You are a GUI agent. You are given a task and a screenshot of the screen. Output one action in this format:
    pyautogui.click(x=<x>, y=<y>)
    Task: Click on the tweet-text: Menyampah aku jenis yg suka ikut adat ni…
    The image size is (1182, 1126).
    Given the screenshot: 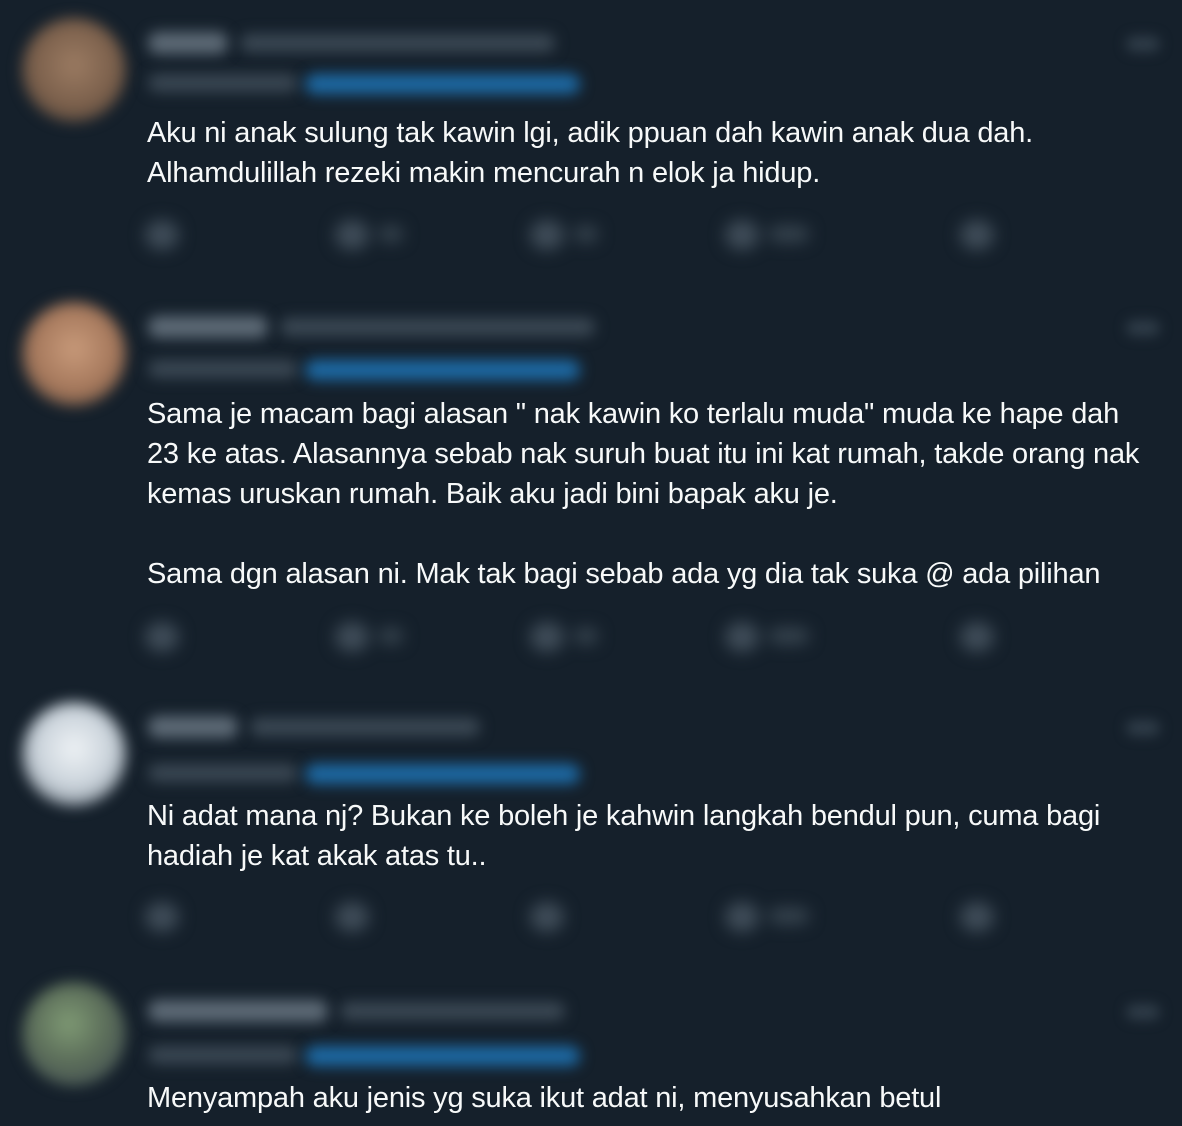 What is the action you would take?
    pyautogui.click(x=544, y=1098)
    